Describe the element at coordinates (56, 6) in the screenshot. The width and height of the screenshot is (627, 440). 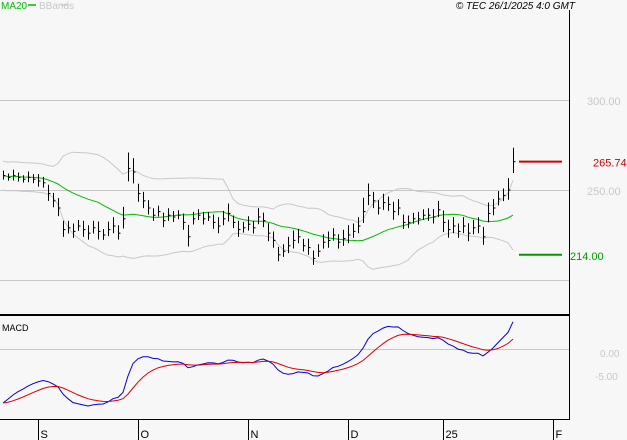
I see `legend-bbands: BBands` at that location.